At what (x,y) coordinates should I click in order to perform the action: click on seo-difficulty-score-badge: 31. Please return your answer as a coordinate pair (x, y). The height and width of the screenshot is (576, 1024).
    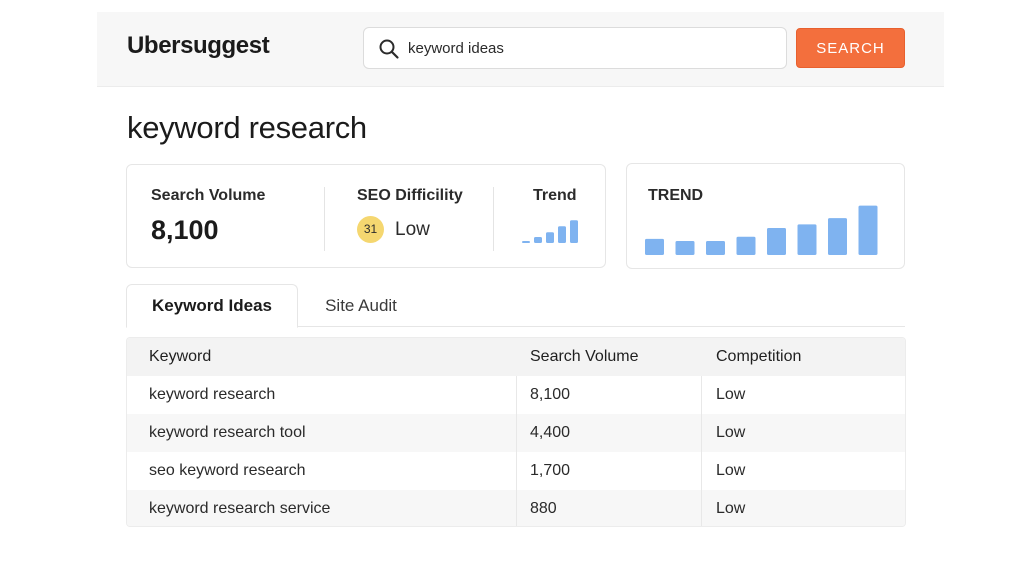
    Looking at the image, I should click on (370, 229).